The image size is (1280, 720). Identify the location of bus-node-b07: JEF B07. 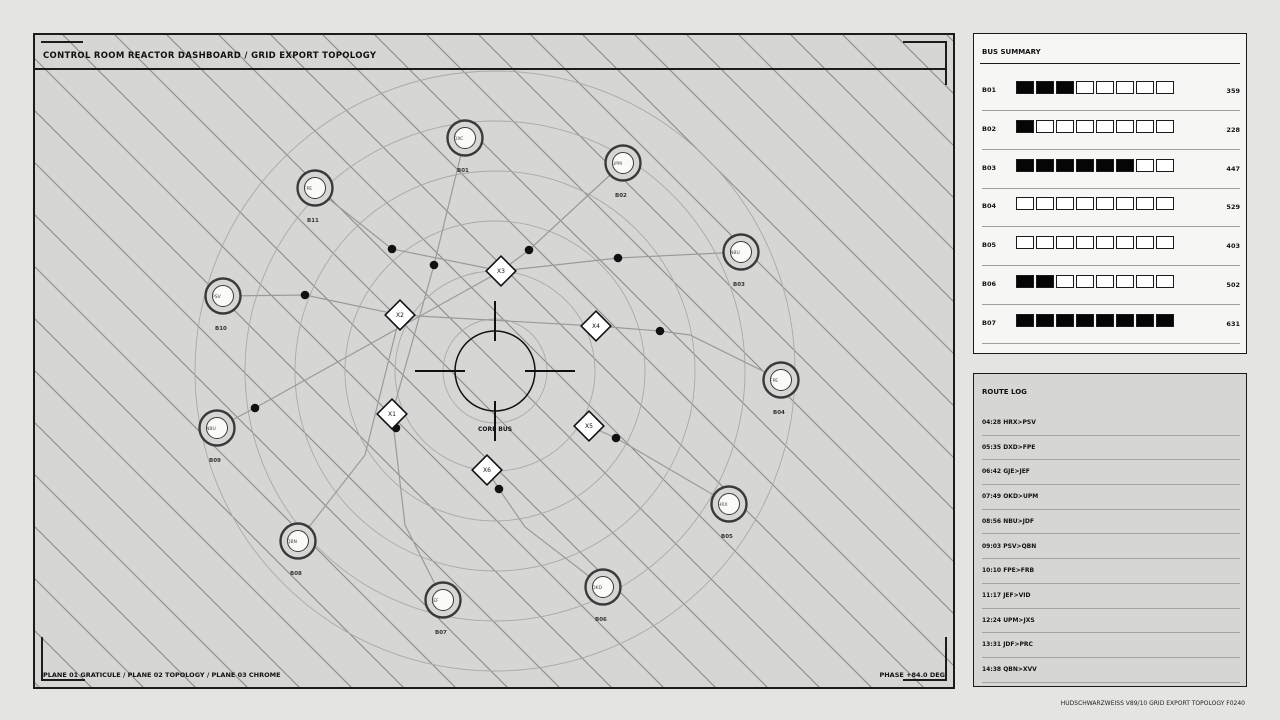
(443, 609).